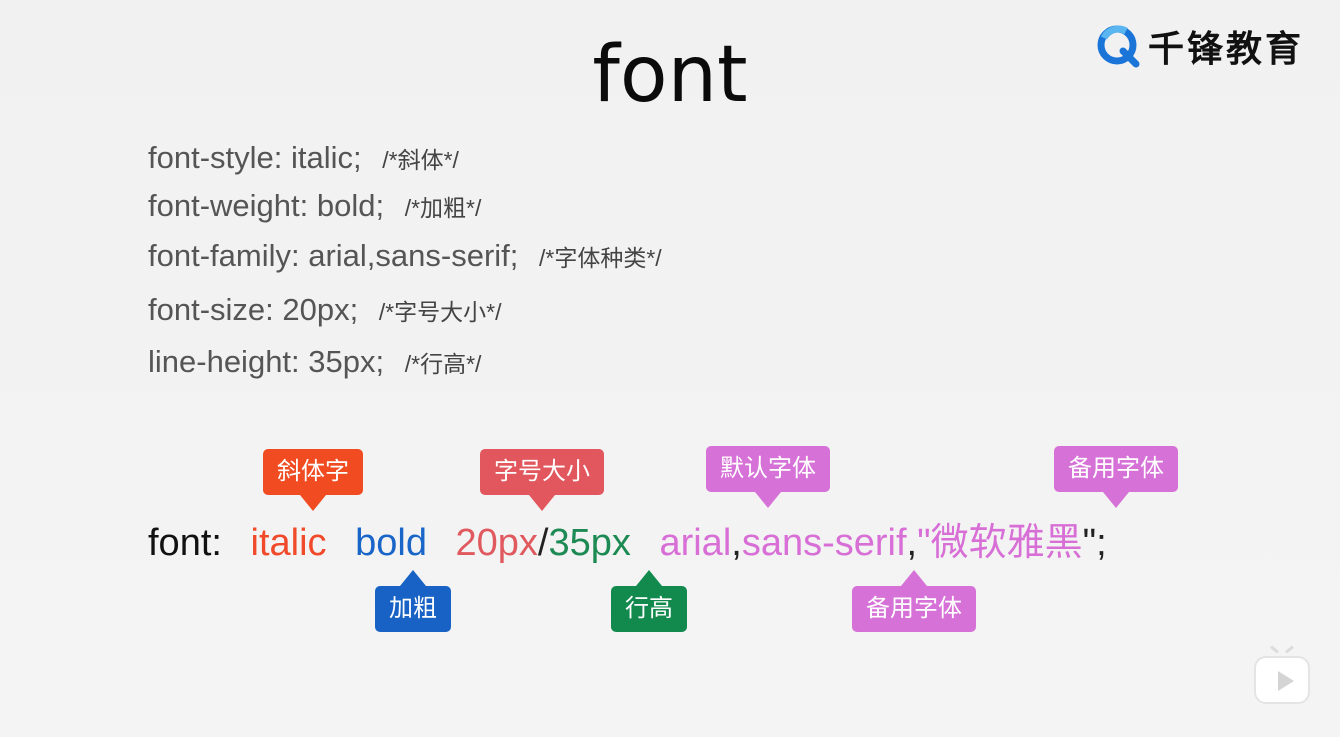 The width and height of the screenshot is (1340, 737). Describe the element at coordinates (420, 160) in the screenshot. I see `property-comment: /*斜体*/` at that location.